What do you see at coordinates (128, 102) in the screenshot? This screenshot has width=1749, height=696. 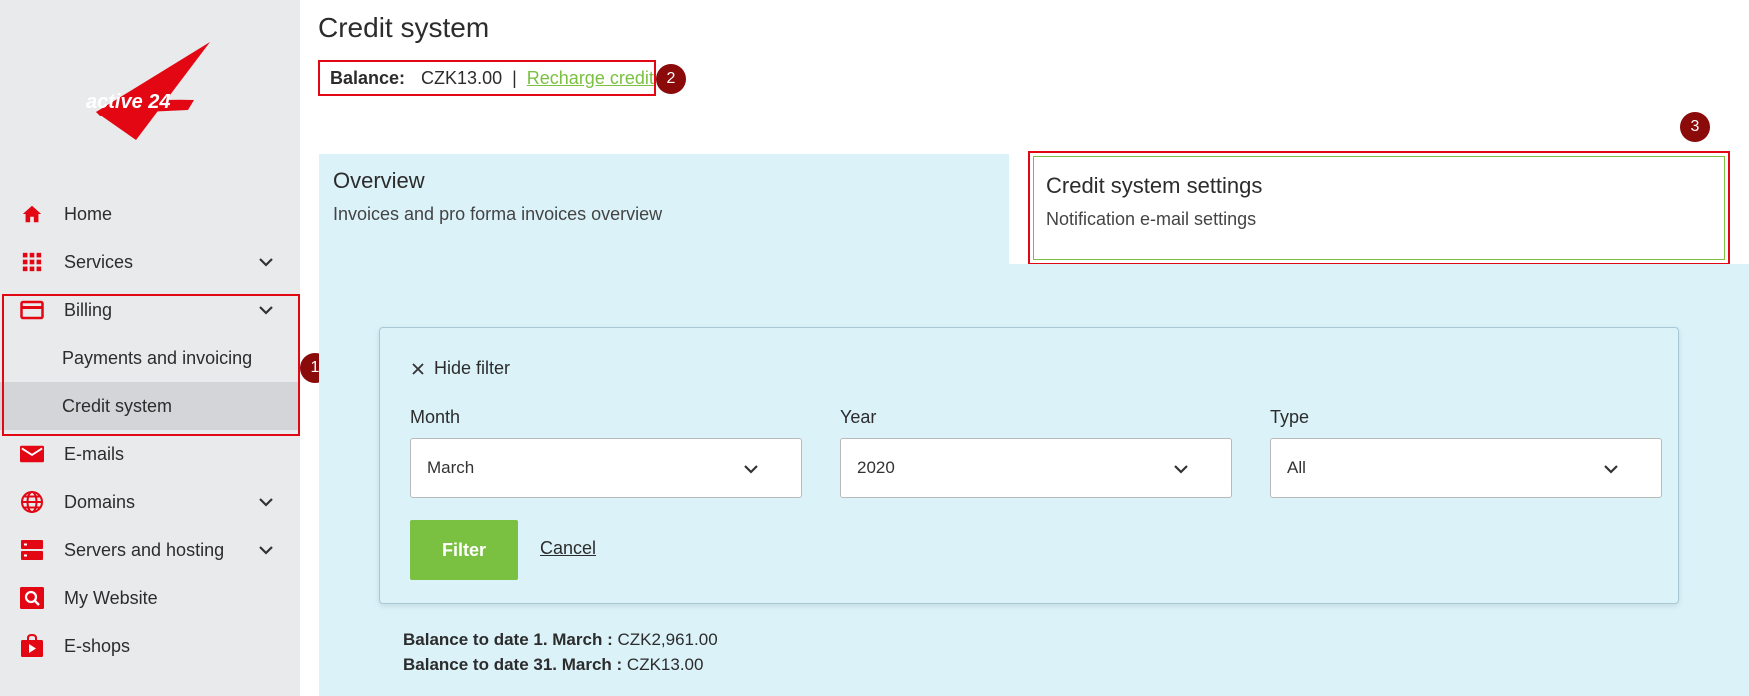 I see `svg-text: active 24` at bounding box center [128, 102].